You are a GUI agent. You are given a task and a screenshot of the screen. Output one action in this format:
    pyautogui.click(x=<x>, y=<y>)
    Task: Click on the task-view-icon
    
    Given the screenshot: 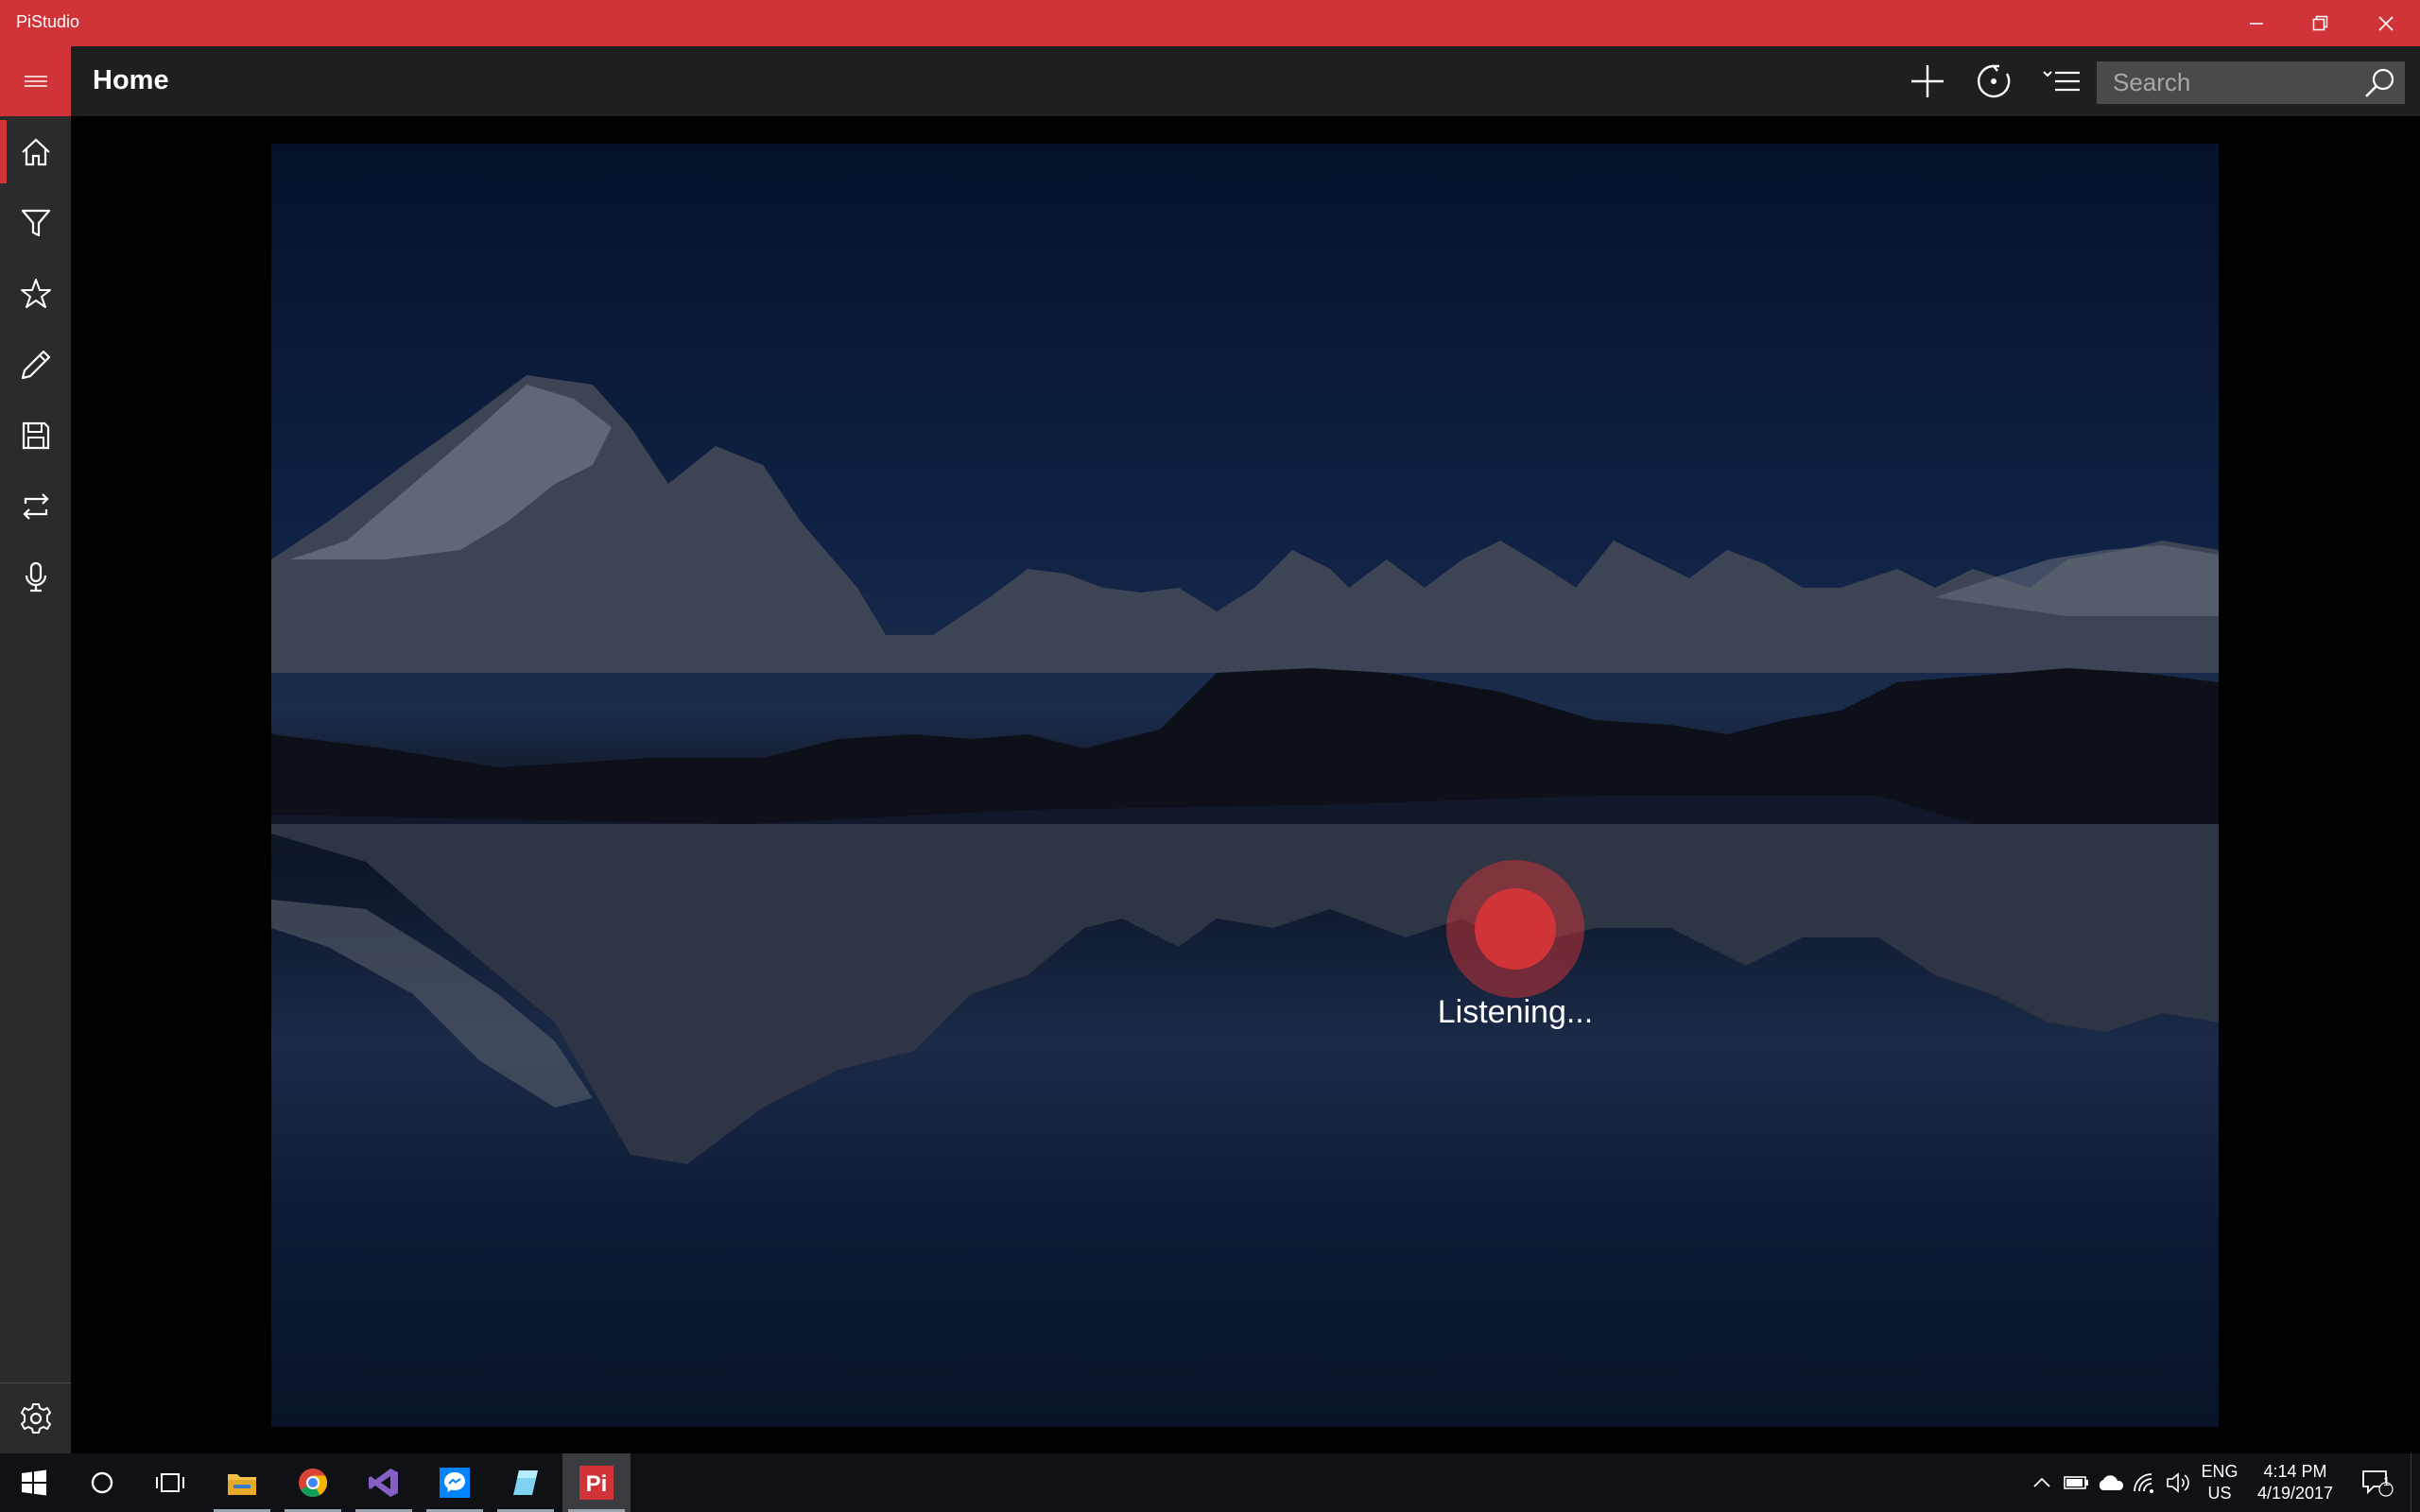 What is the action you would take?
    pyautogui.click(x=170, y=1482)
    